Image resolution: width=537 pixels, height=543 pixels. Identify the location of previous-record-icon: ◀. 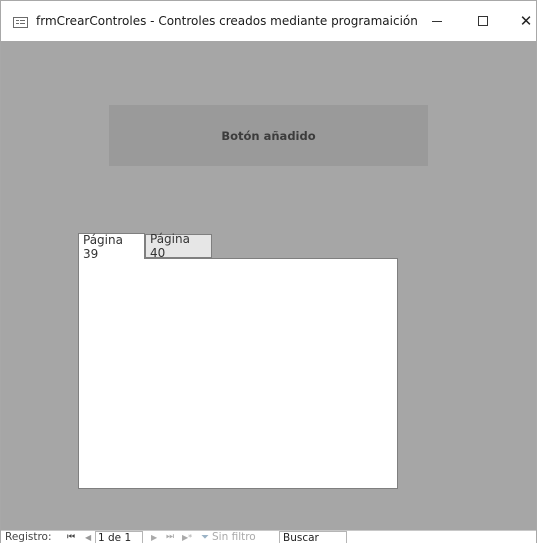
(88, 537).